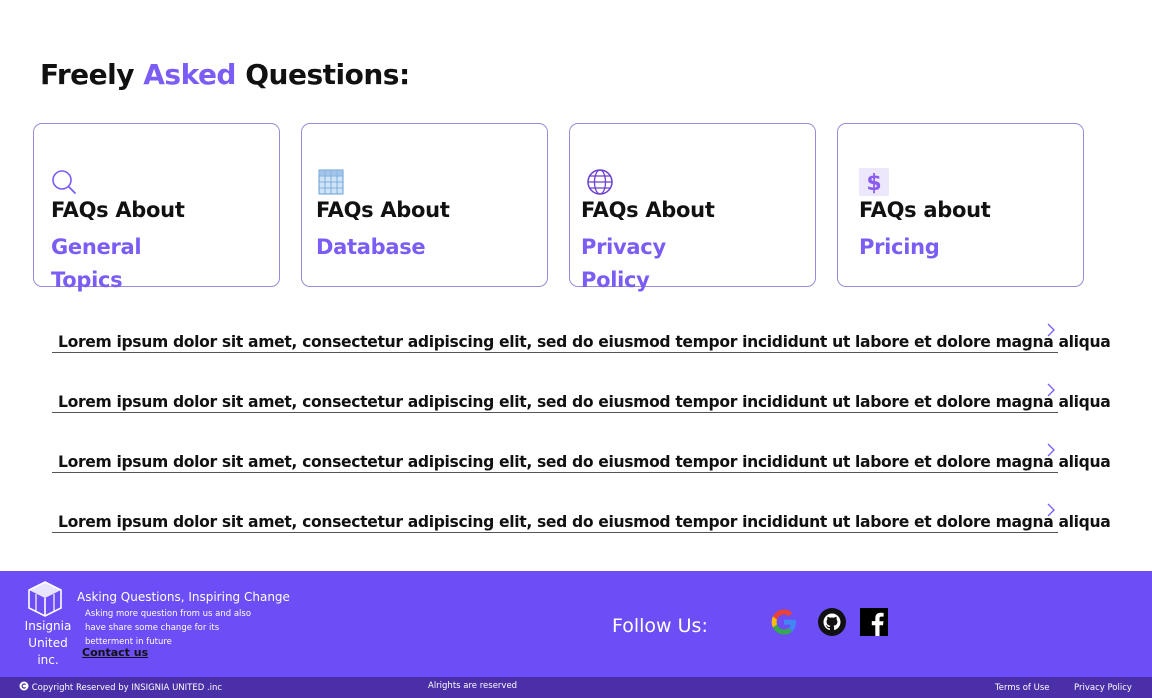  I want to click on card-title-line2: Pricing, so click(899, 247).